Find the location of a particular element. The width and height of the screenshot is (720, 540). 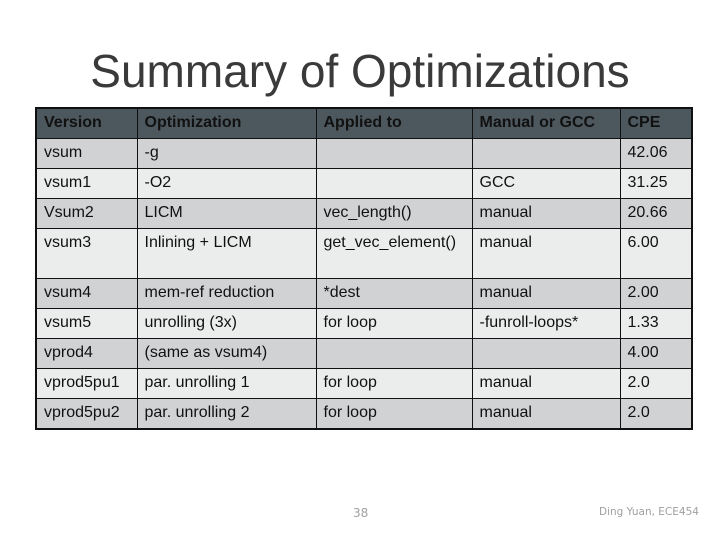

cell-cpe: 42.06 is located at coordinates (656, 153).